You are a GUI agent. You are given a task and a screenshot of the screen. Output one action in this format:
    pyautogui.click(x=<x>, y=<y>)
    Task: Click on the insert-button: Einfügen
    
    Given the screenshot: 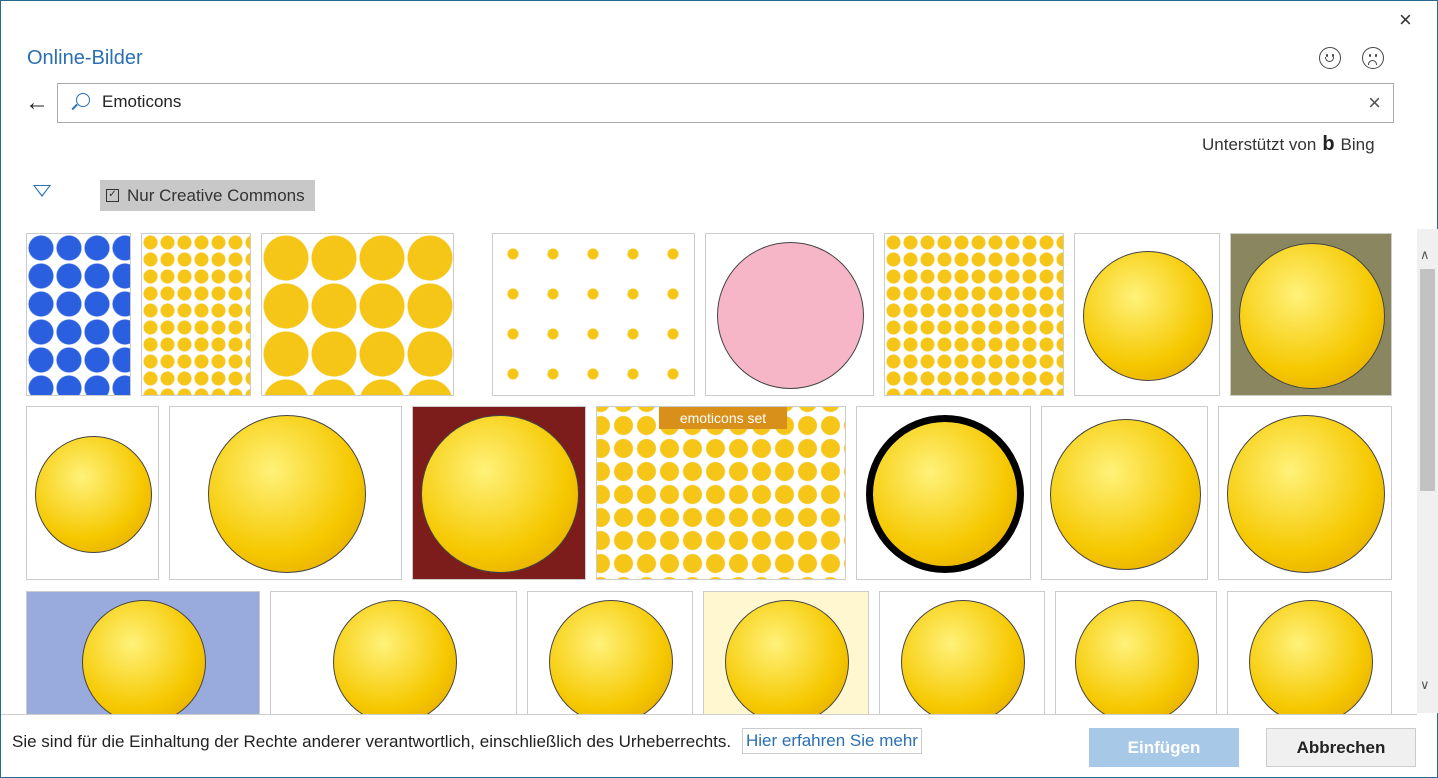 What is the action you would take?
    pyautogui.click(x=1164, y=747)
    